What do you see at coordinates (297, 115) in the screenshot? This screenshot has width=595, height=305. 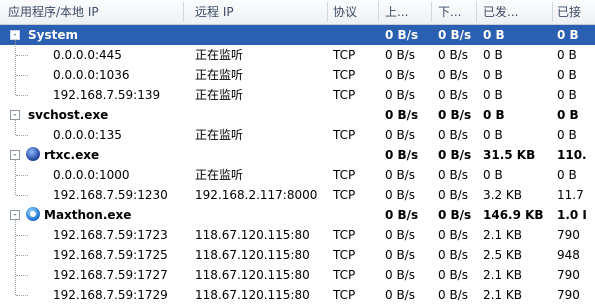 I see `process-row: - svchost.exe 0 B/s 0 B/s 0 B 0 B` at bounding box center [297, 115].